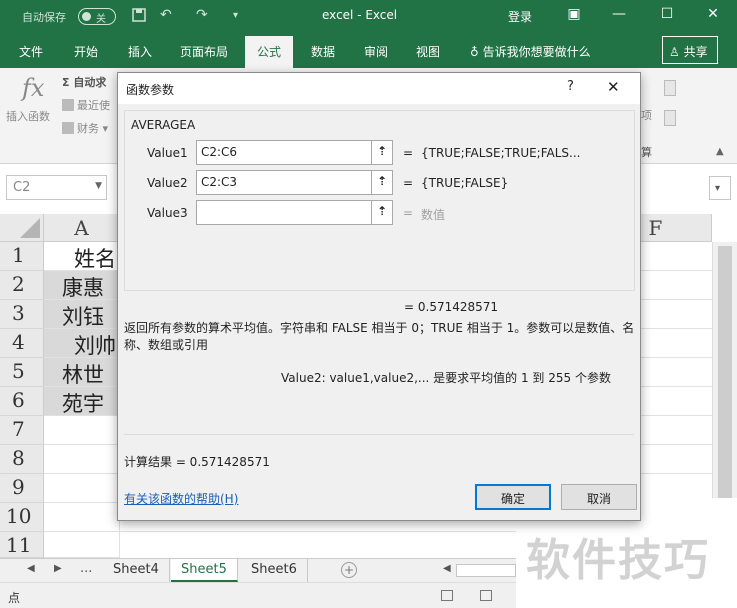 The width and height of the screenshot is (737, 608). What do you see at coordinates (86, 51) in the screenshot?
I see `tab-home: 开始` at bounding box center [86, 51].